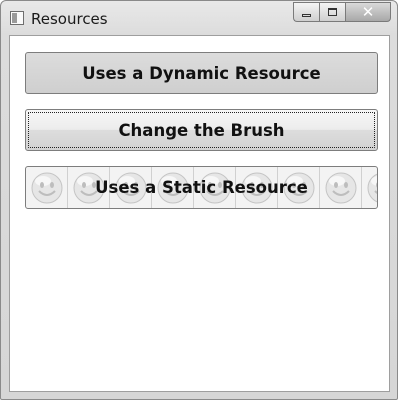  Describe the element at coordinates (306, 12) in the screenshot. I see `minimize-button` at that location.